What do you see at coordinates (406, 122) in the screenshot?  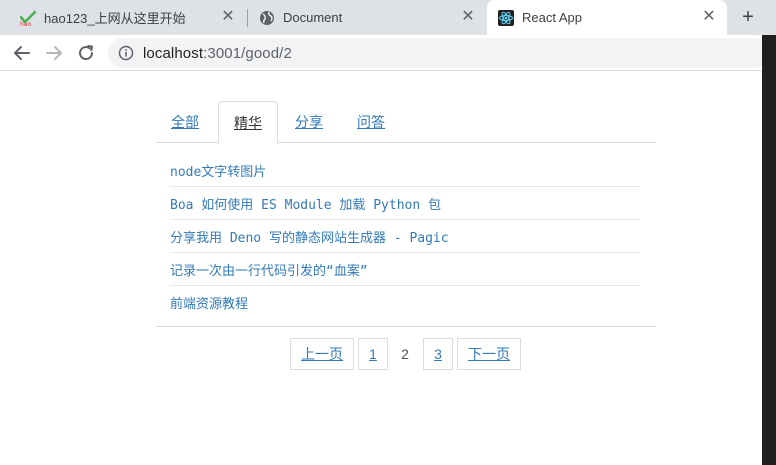 I see `topic-tabs: 全部 精华 分享 问答` at bounding box center [406, 122].